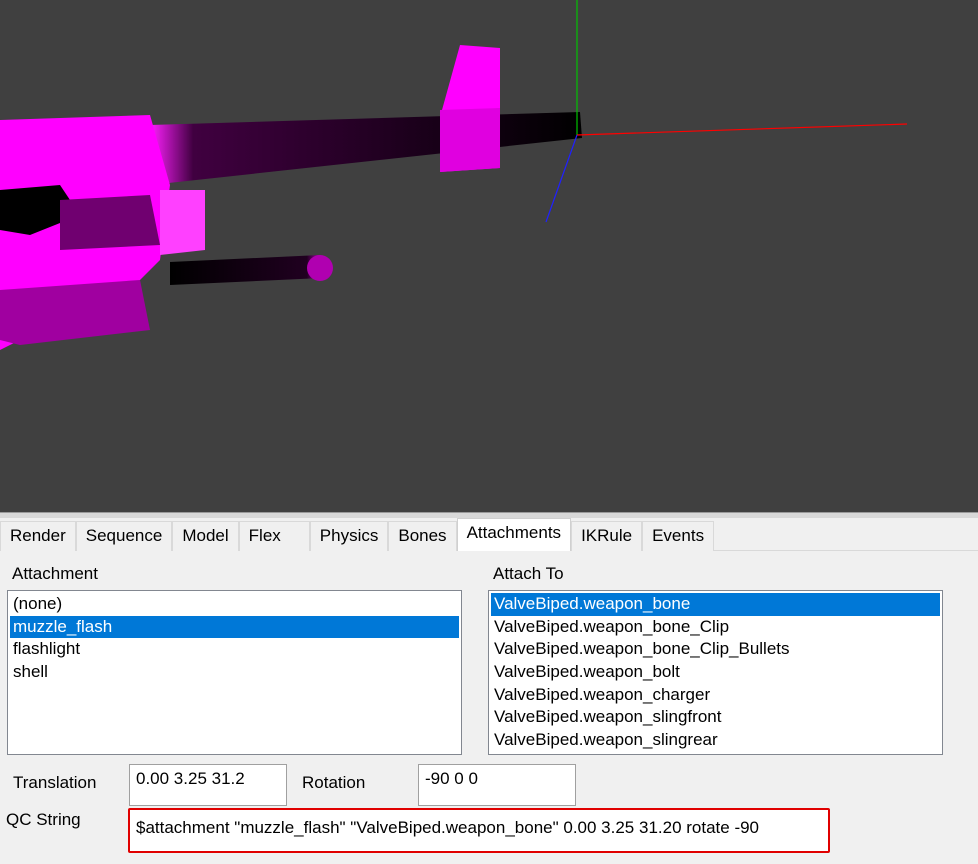 This screenshot has height=864, width=978. I want to click on tab-render: Render, so click(38, 536).